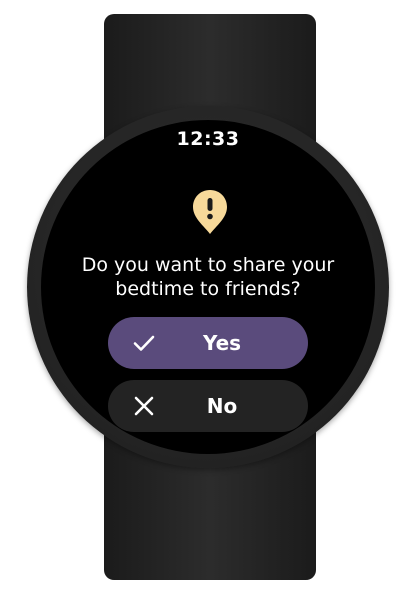 The height and width of the screenshot is (608, 418). What do you see at coordinates (222, 343) in the screenshot?
I see `yes-button-label: Yes` at bounding box center [222, 343].